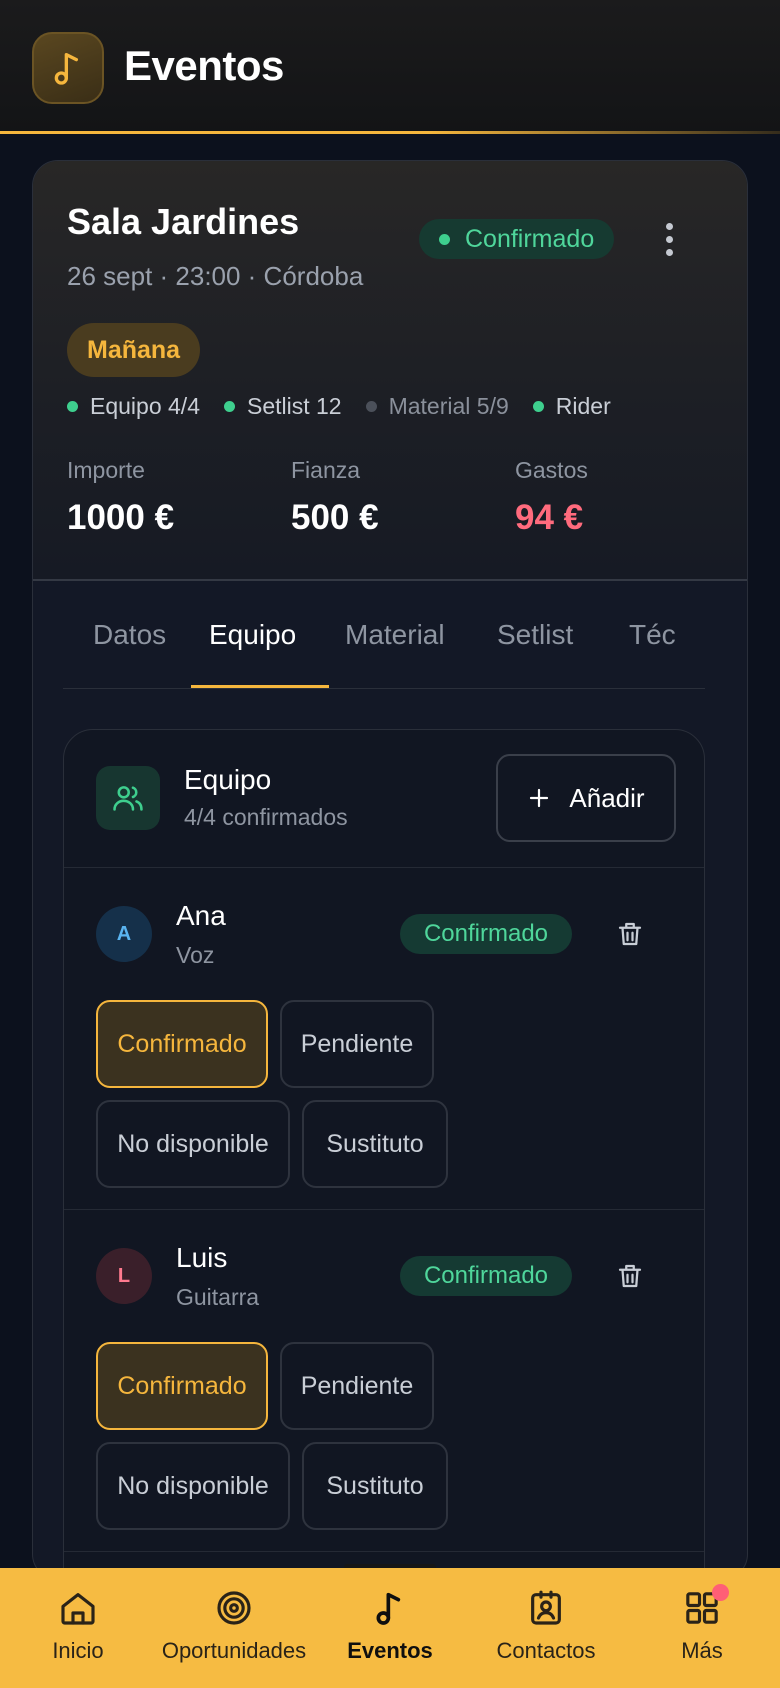 Image resolution: width=780 pixels, height=1688 pixels. Describe the element at coordinates (129, 634) in the screenshot. I see `tab-datos: Datos` at that location.